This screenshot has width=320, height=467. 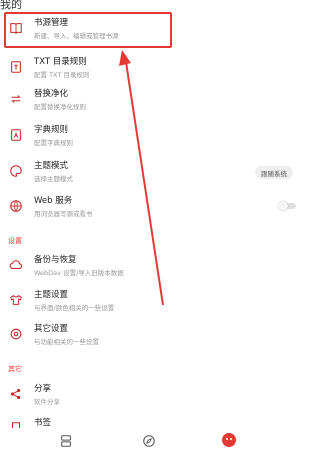 I want to click on menu-item-subtitle: 软件分享, so click(x=47, y=402).